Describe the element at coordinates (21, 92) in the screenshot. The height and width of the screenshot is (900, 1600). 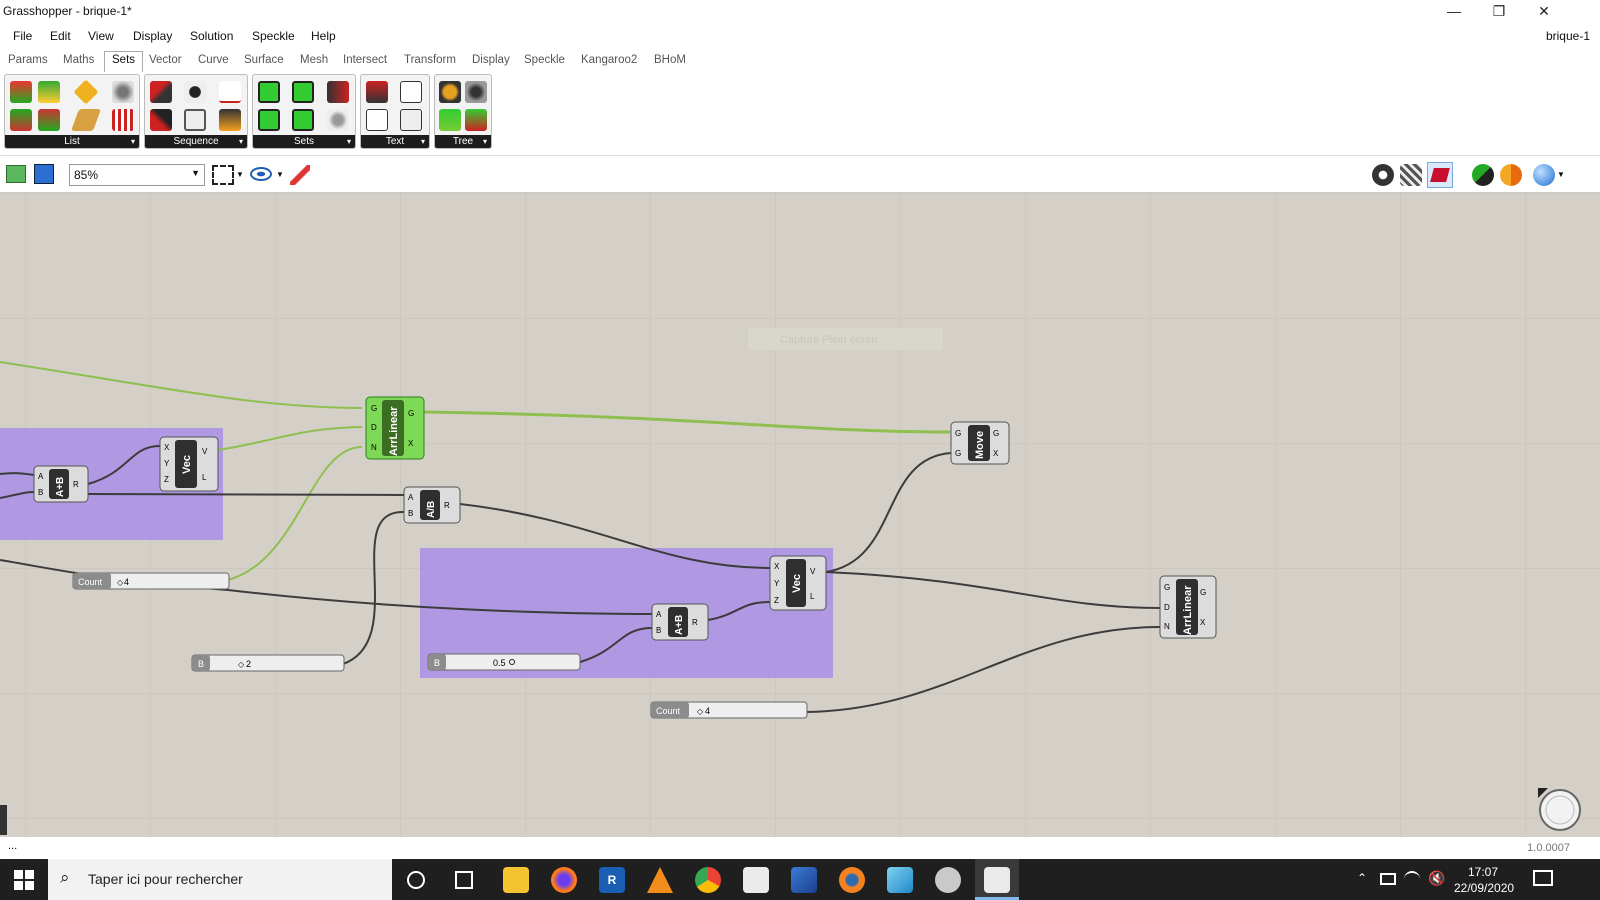
I see `list-item-icon` at that location.